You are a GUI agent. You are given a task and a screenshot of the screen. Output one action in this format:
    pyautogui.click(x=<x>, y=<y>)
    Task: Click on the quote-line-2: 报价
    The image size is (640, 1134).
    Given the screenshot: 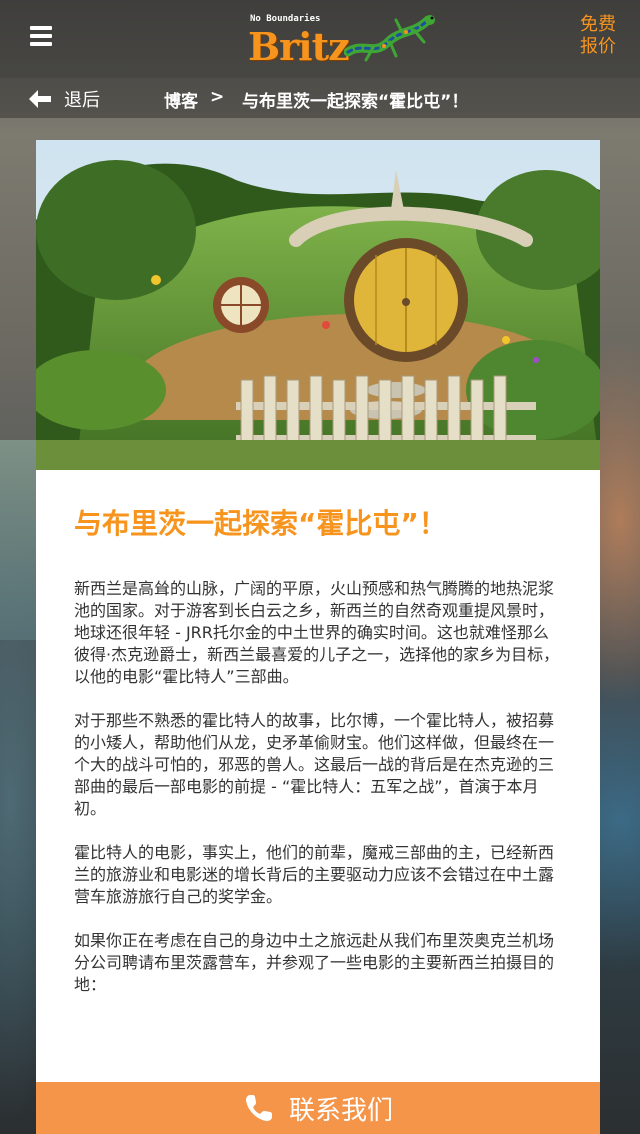 What is the action you would take?
    pyautogui.click(x=598, y=46)
    